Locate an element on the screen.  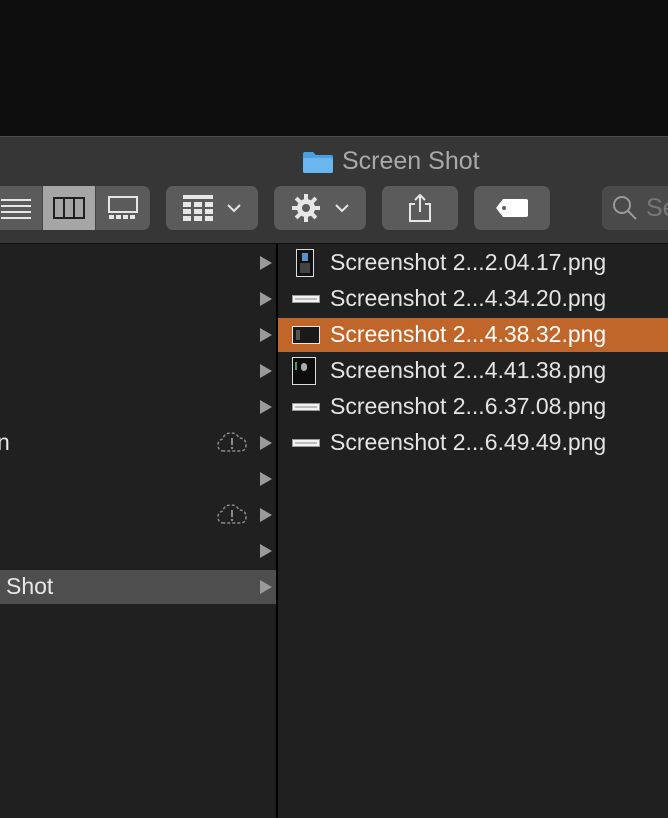
file-row: Screenshot 2...6.49.49.png is located at coordinates (473, 443).